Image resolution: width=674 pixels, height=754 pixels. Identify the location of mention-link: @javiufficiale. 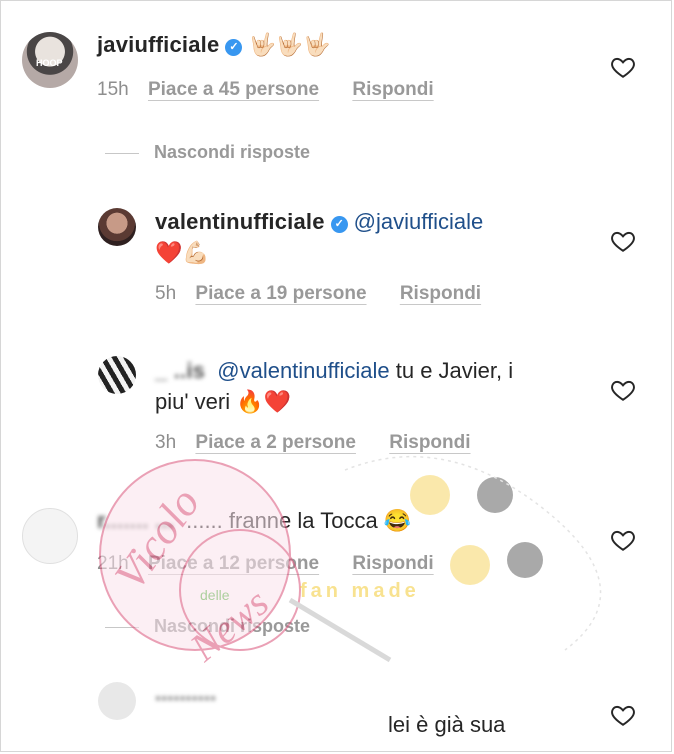
(419, 221).